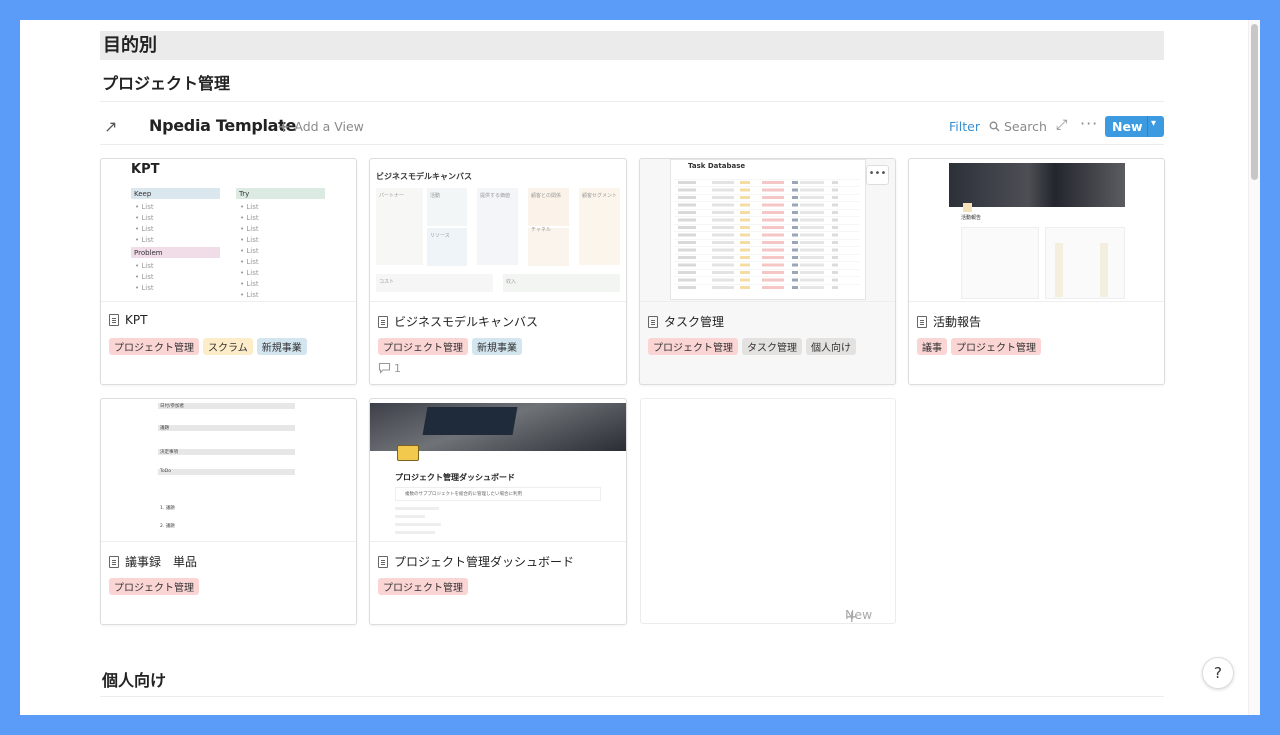  I want to click on filter-button: Filter, so click(964, 126).